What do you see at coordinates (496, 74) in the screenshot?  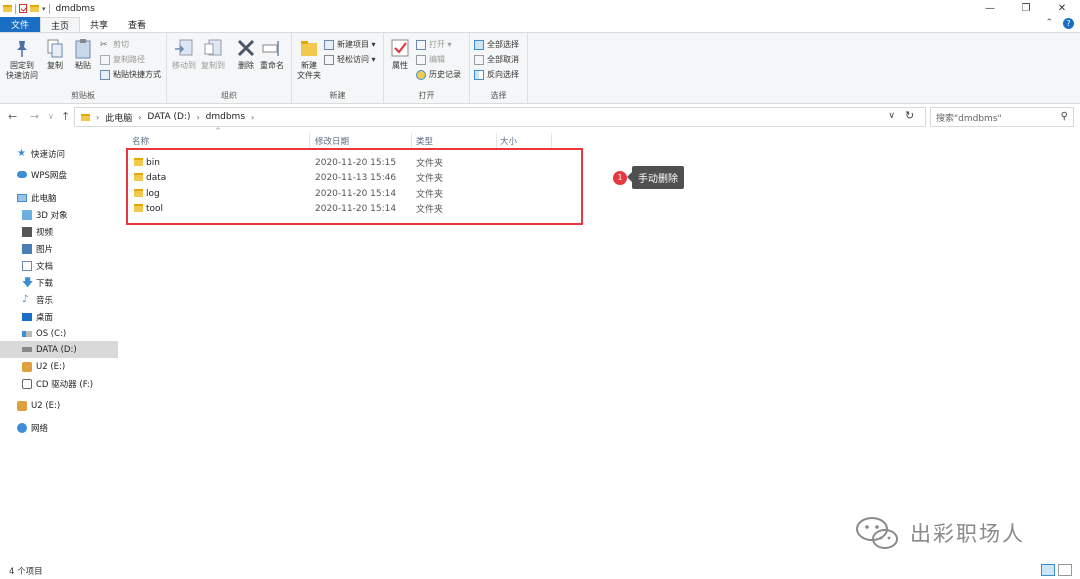 I see `invert-selection-button: 反向选择` at bounding box center [496, 74].